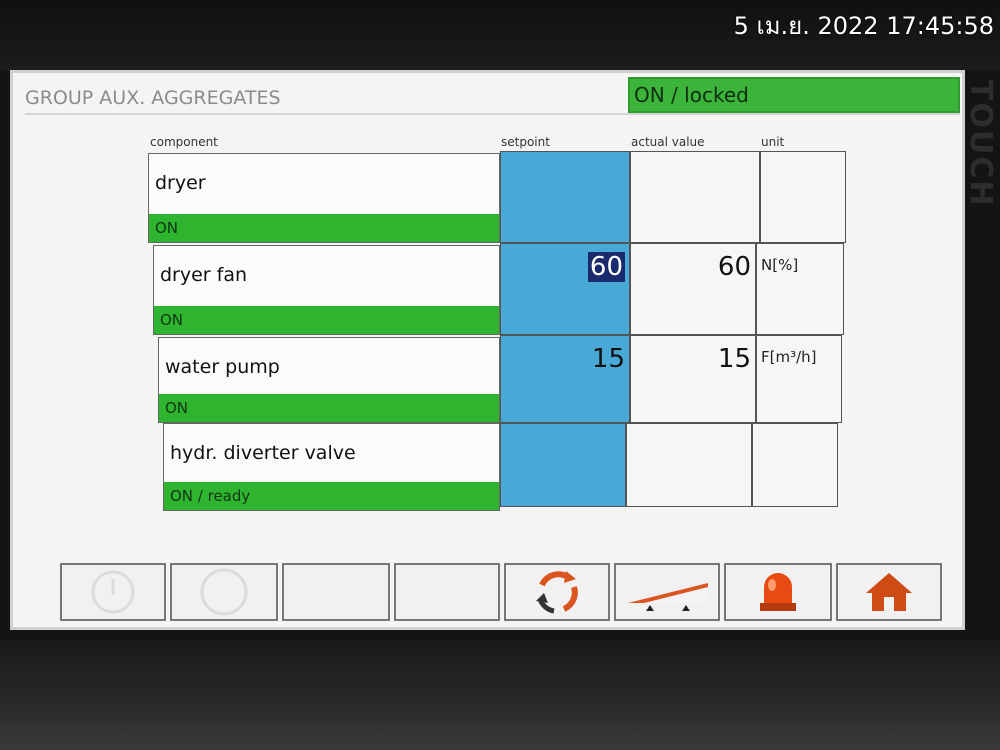 The height and width of the screenshot is (750, 1000). I want to click on circle-button, so click(224, 592).